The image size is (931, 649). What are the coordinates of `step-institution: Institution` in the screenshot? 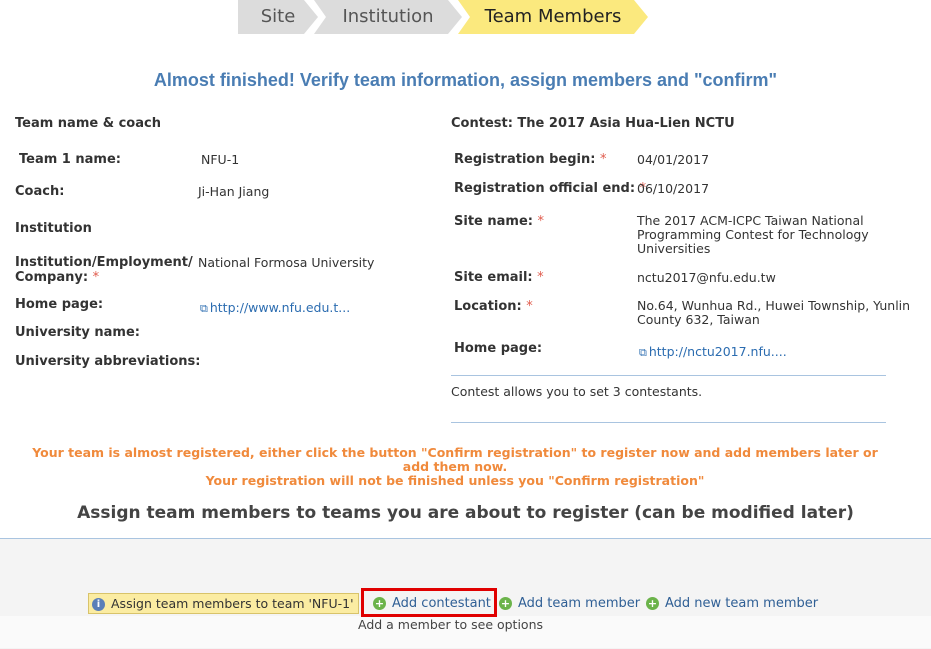 It's located at (388, 17).